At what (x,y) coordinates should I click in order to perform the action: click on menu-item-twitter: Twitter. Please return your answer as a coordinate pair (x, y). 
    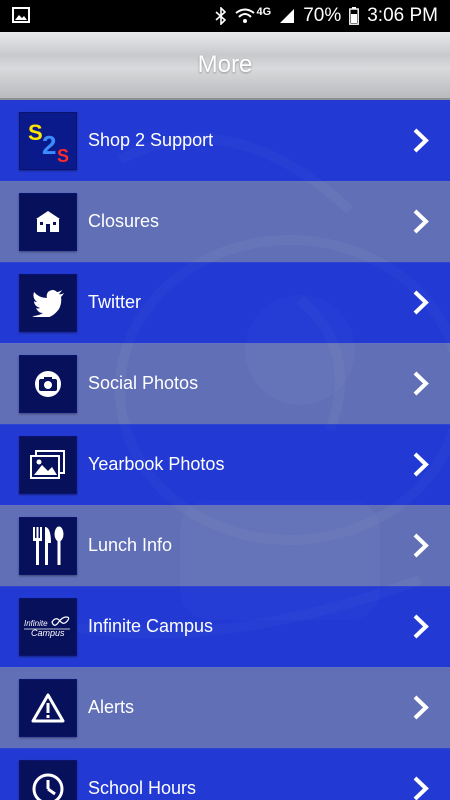
    Looking at the image, I should click on (225, 303).